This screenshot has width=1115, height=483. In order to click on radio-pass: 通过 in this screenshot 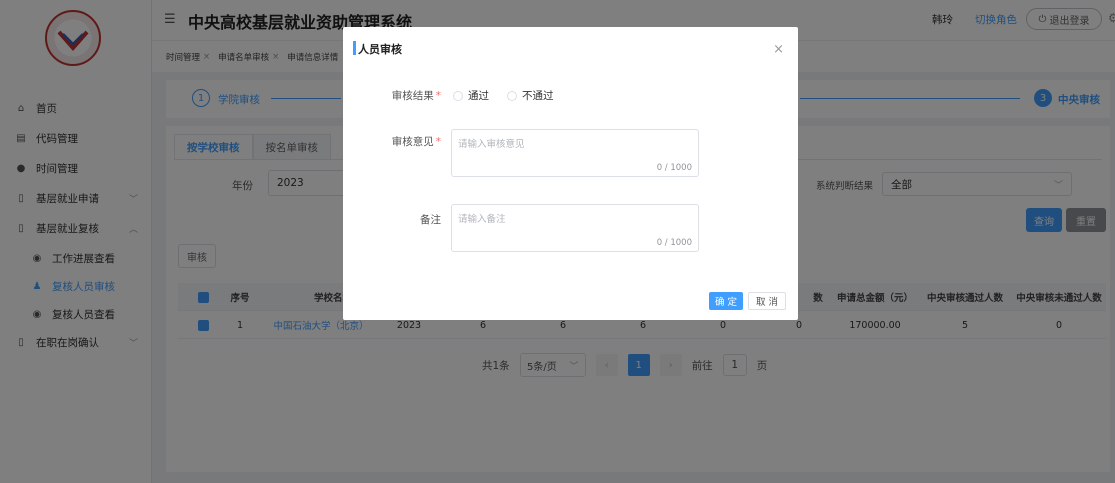, I will do `click(471, 95)`.